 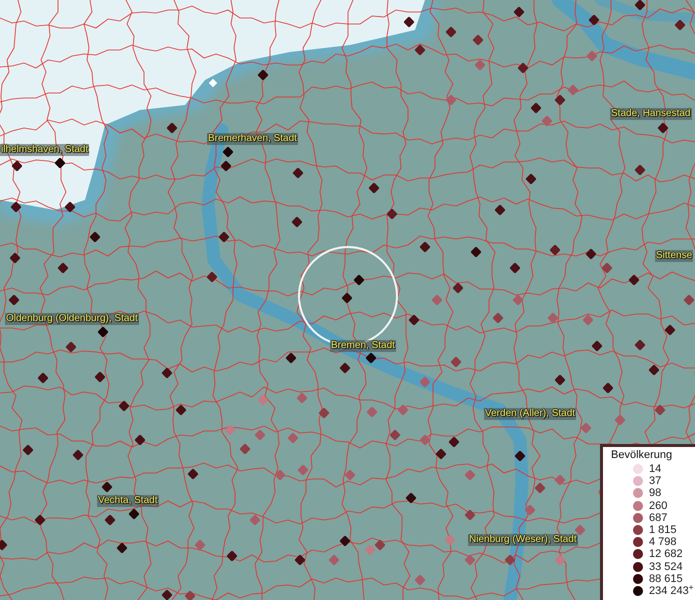 I want to click on legend-value: 14, so click(x=655, y=469).